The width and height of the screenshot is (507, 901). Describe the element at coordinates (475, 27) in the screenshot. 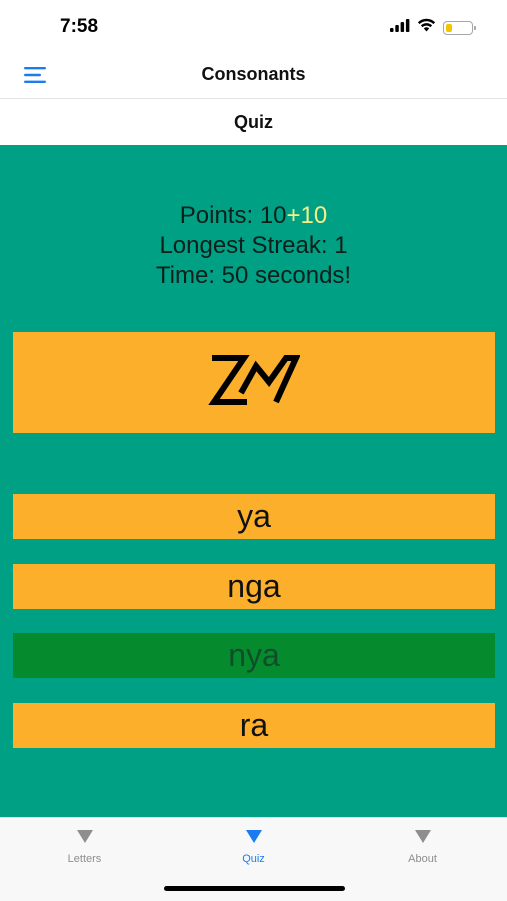

I see `battery-cap` at that location.